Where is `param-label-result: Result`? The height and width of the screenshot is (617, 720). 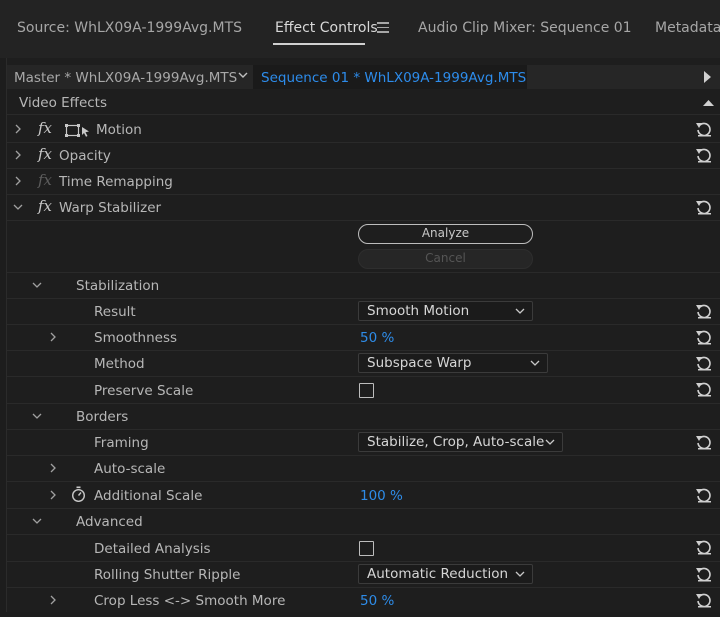
param-label-result: Result is located at coordinates (115, 312).